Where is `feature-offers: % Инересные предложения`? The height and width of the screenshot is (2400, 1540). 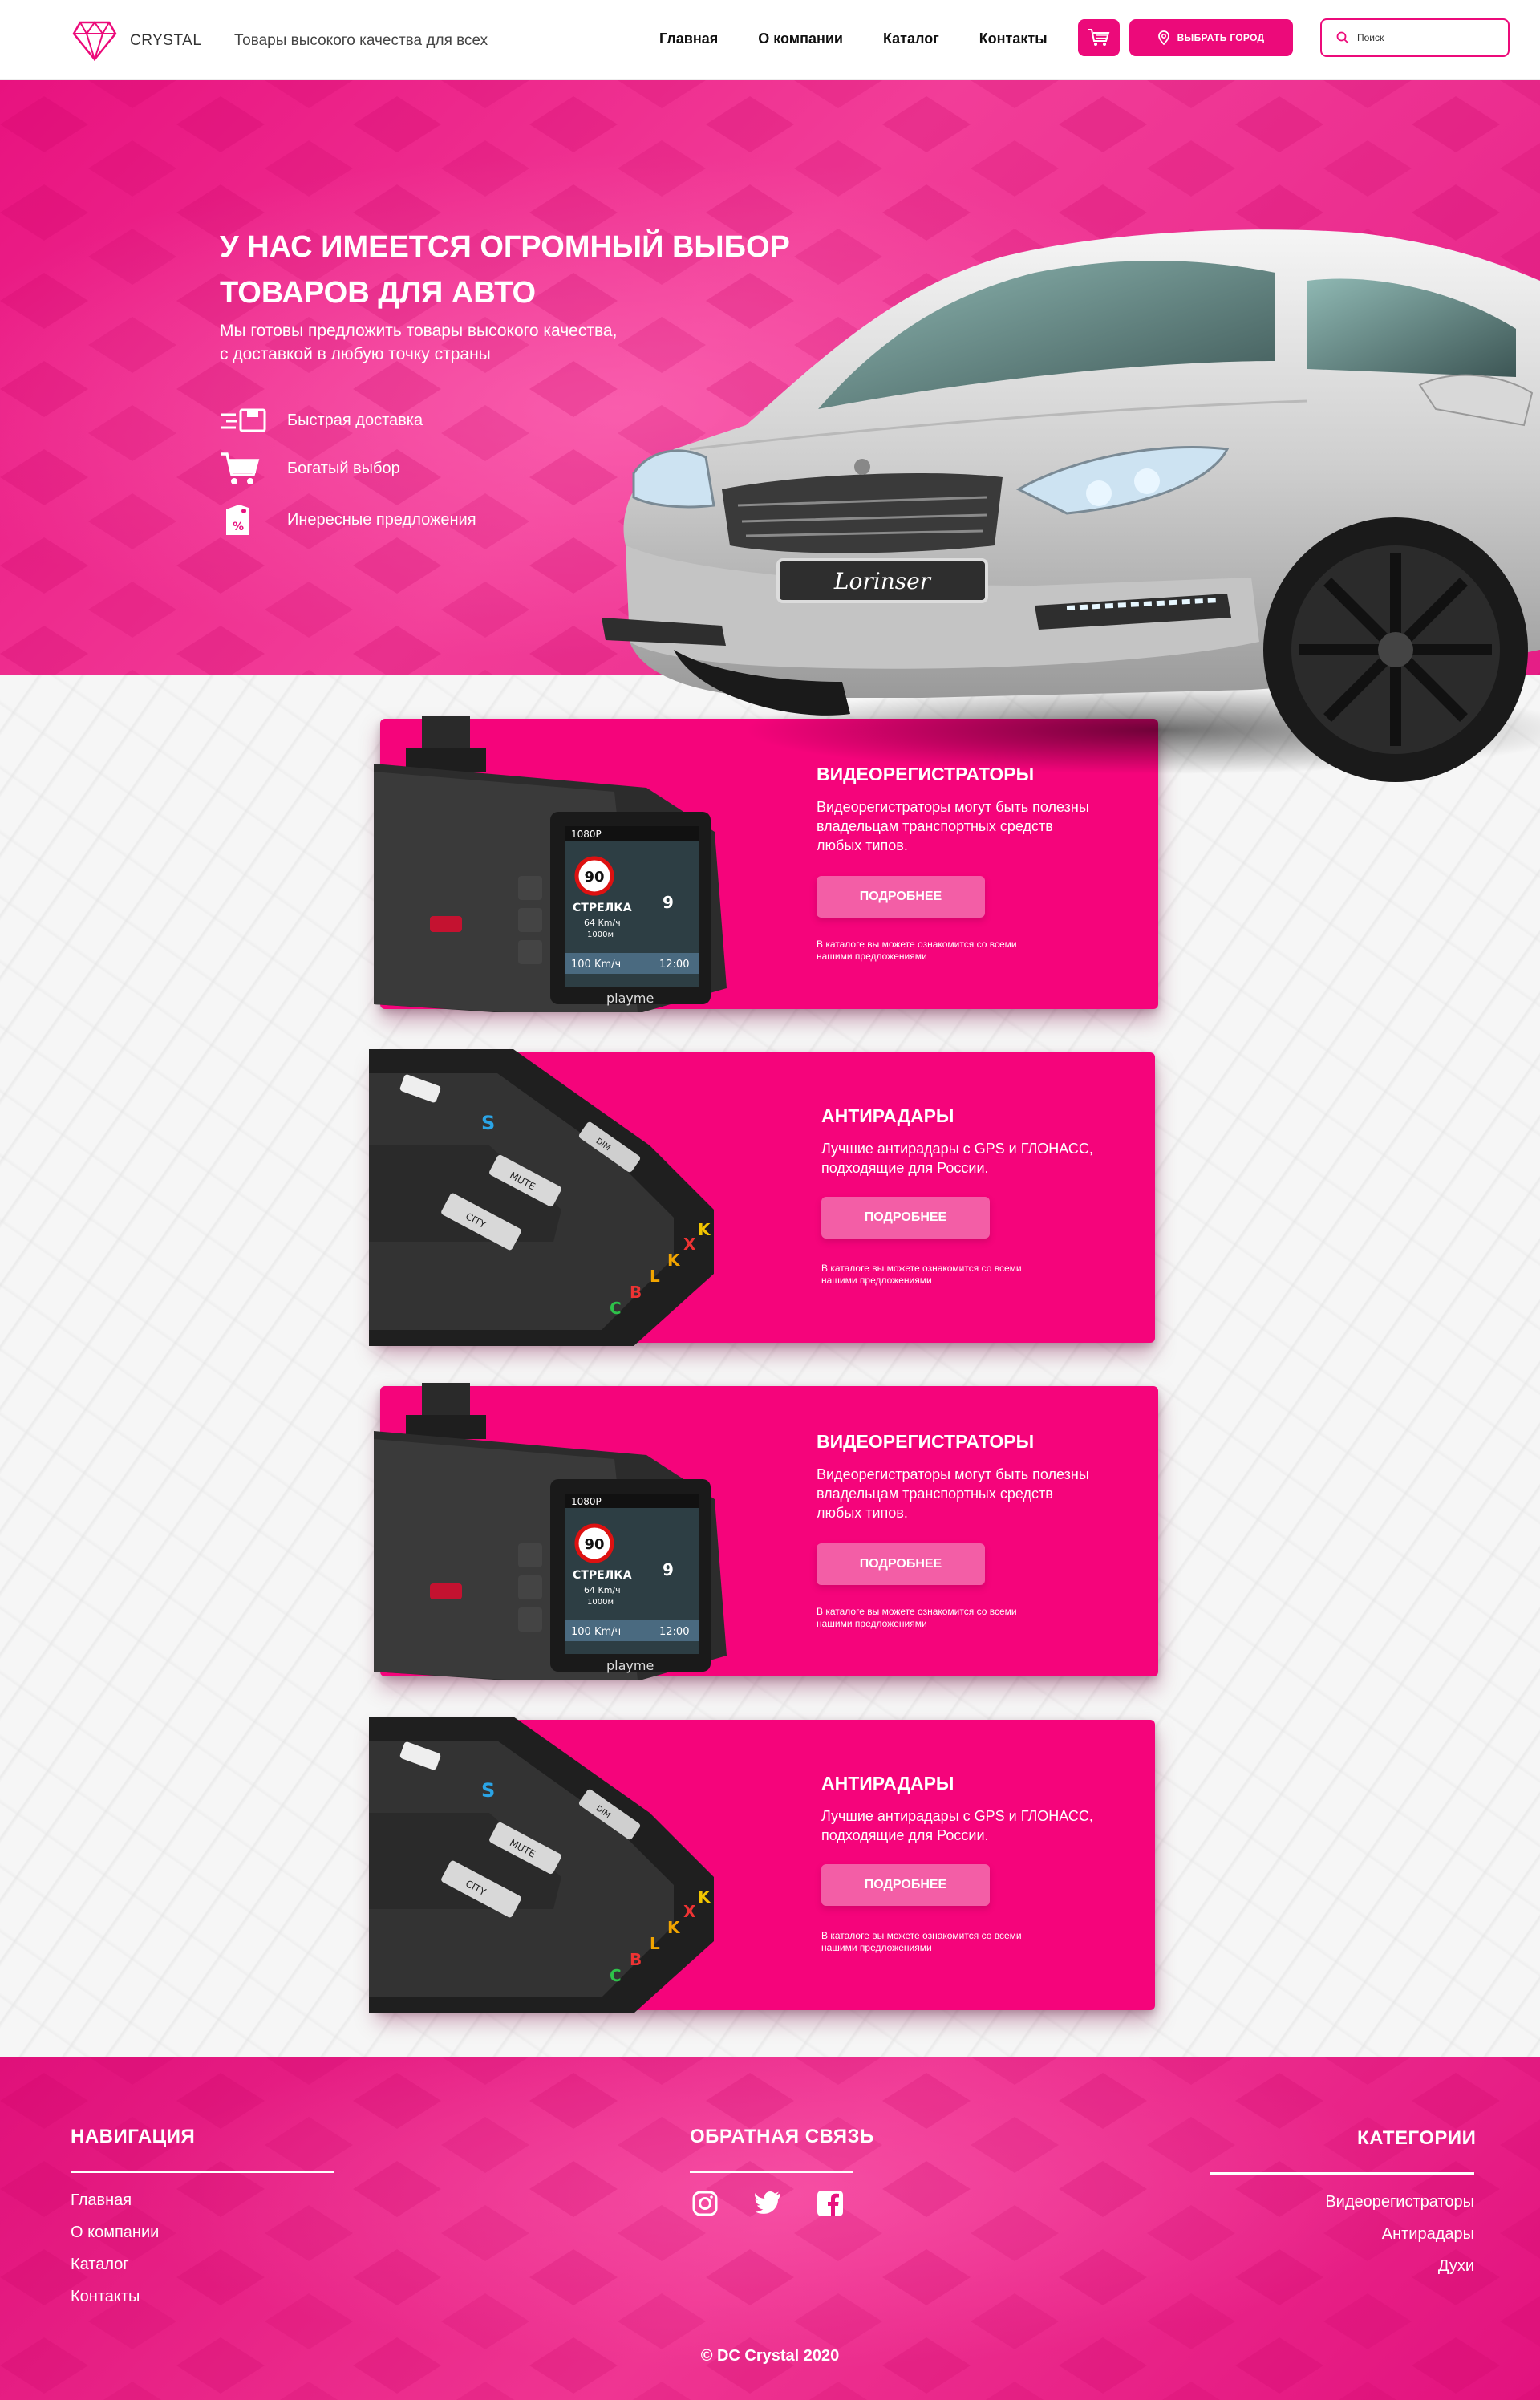
feature-offers: % Инересные предложения is located at coordinates (348, 519).